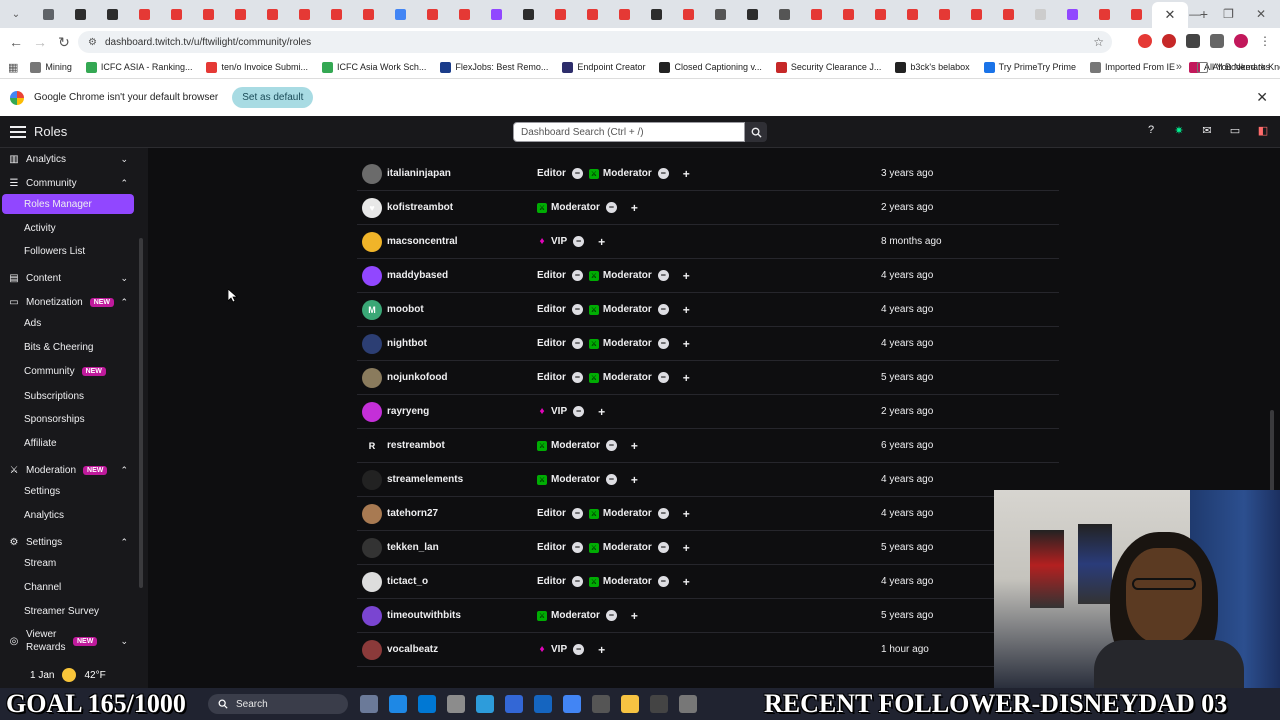 The height and width of the screenshot is (720, 1280). What do you see at coordinates (405, 309) in the screenshot?
I see `username: moobot` at bounding box center [405, 309].